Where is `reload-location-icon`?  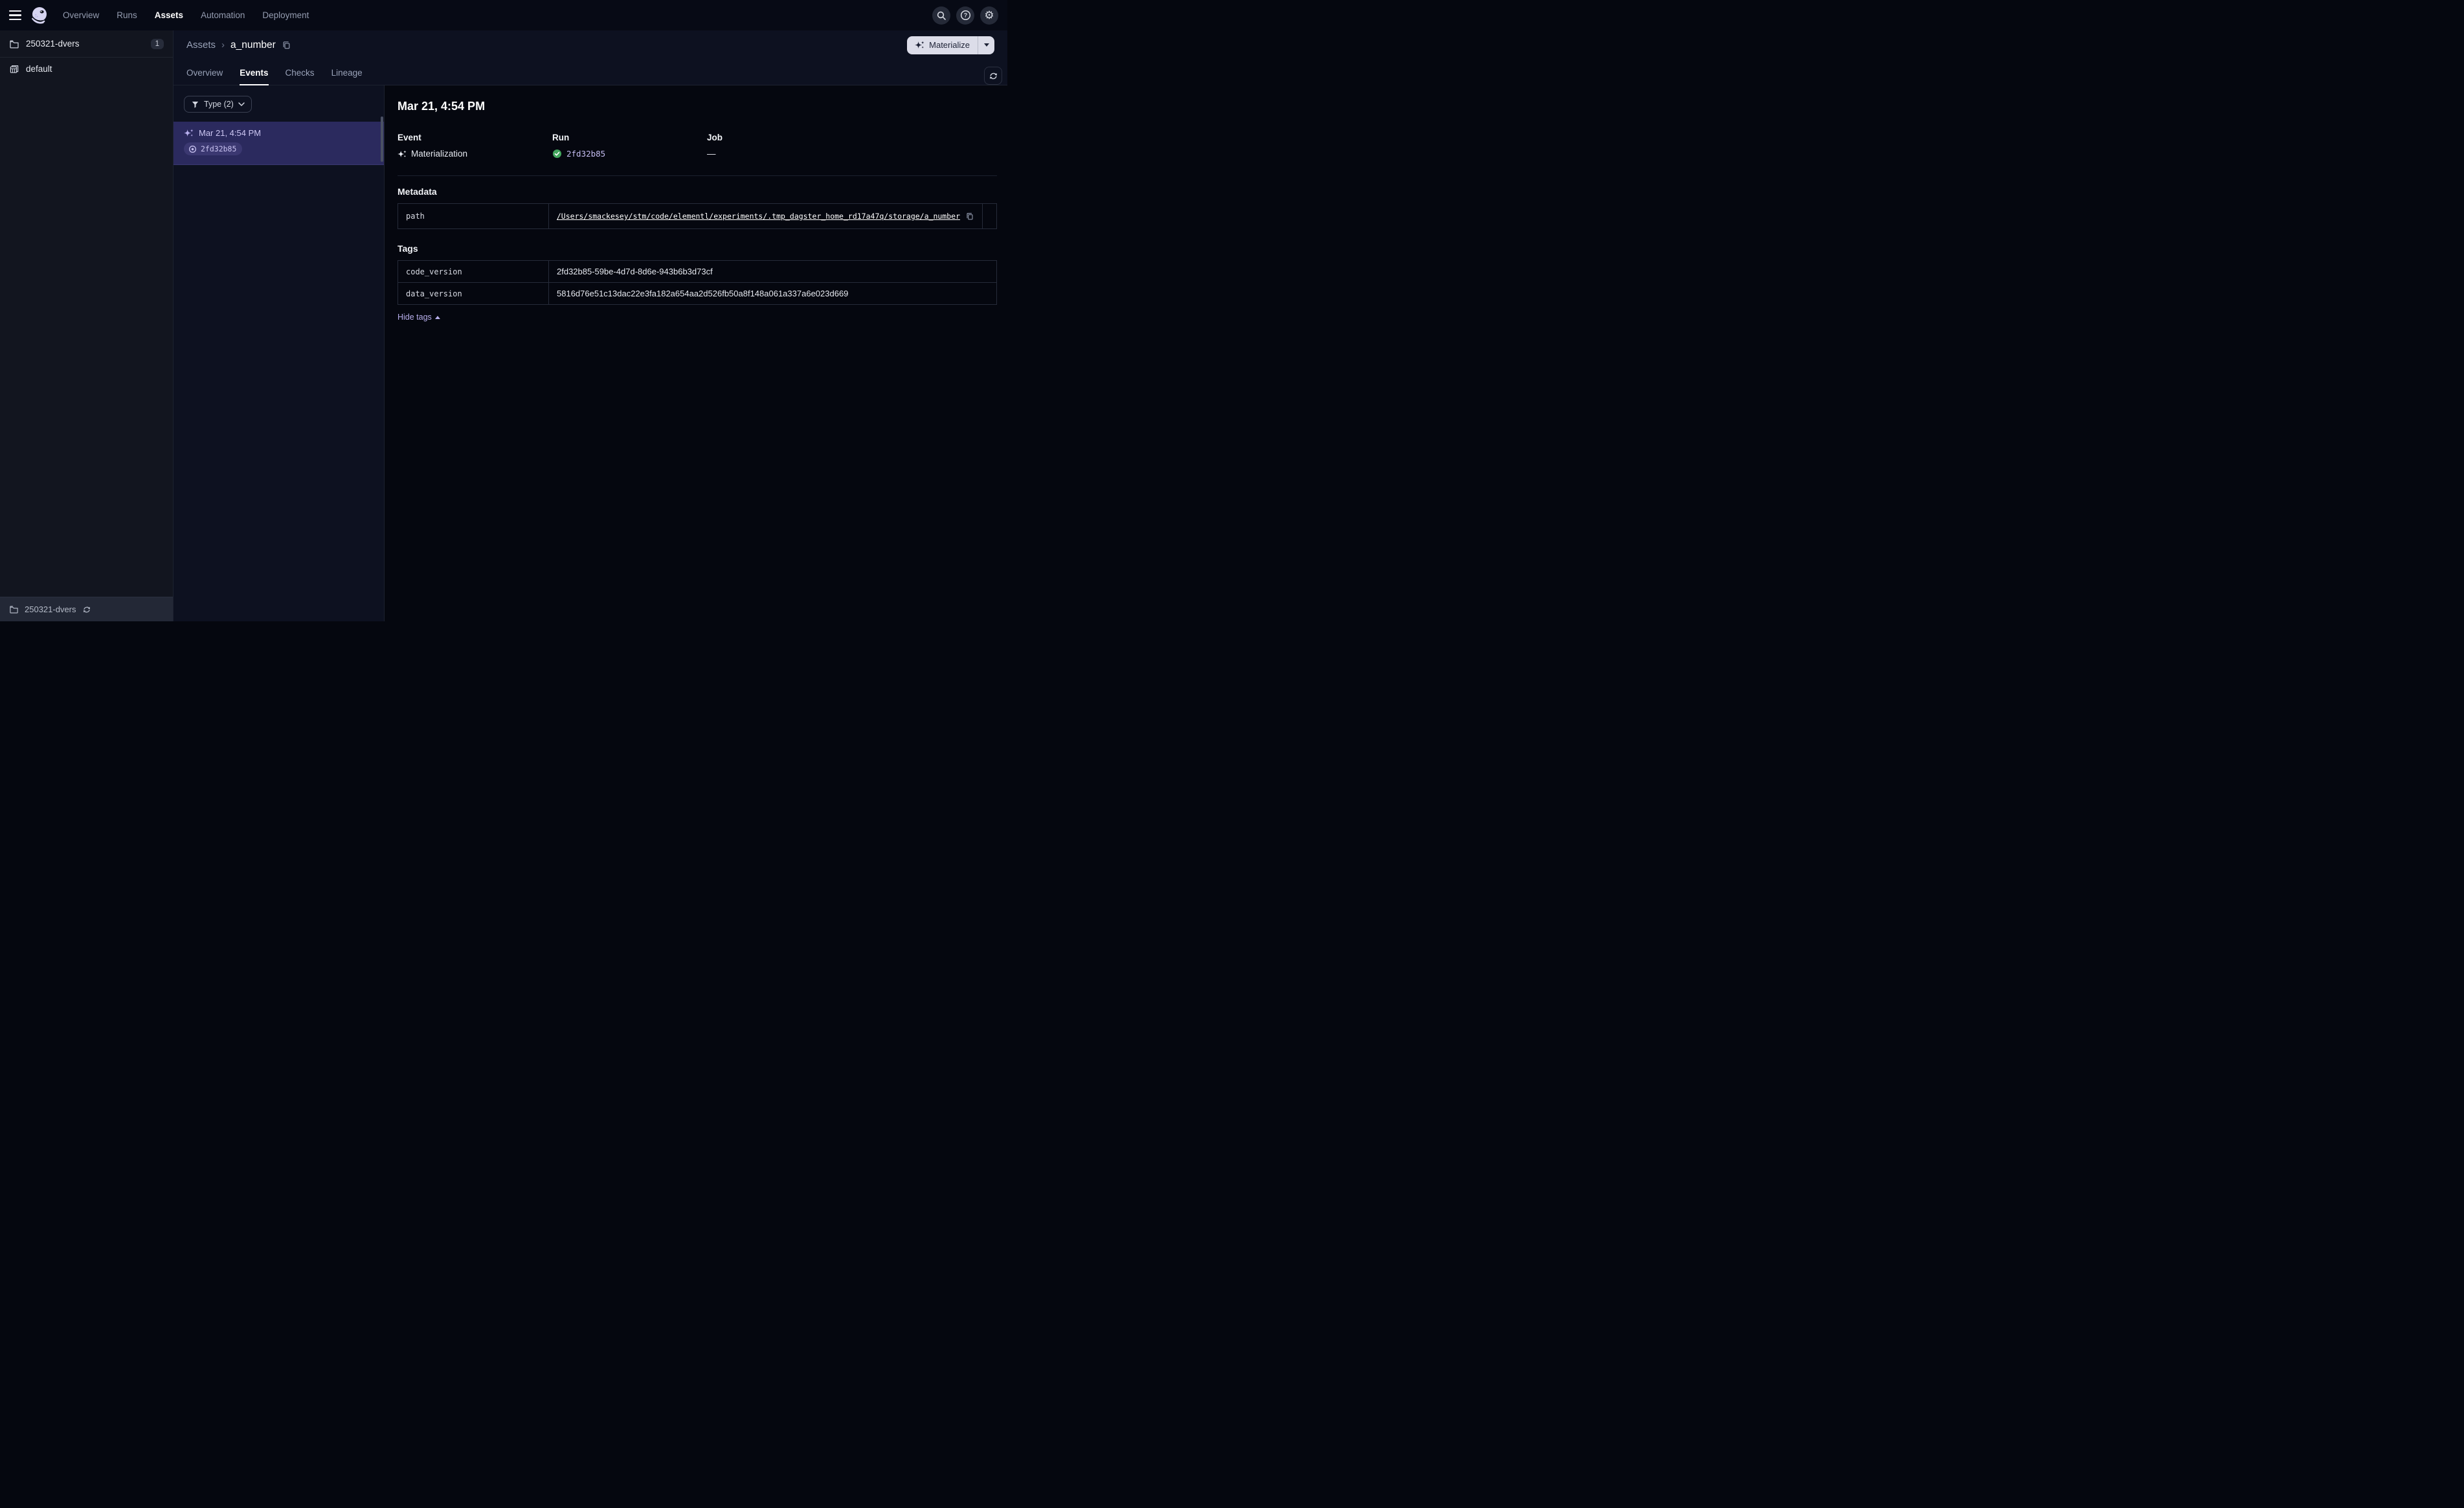
reload-location-icon is located at coordinates (86, 609).